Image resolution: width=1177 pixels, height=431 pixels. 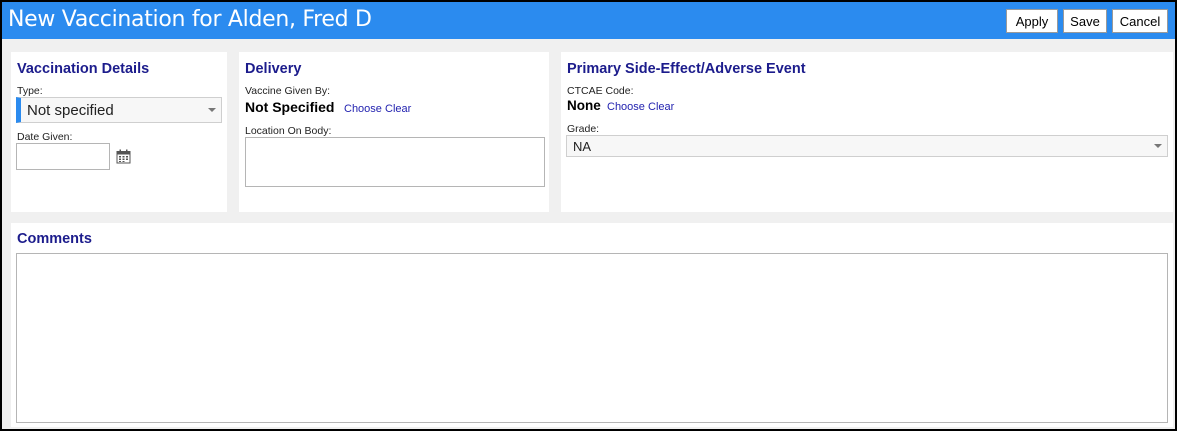 What do you see at coordinates (398, 109) in the screenshot?
I see `given-by-clear-link: Clear` at bounding box center [398, 109].